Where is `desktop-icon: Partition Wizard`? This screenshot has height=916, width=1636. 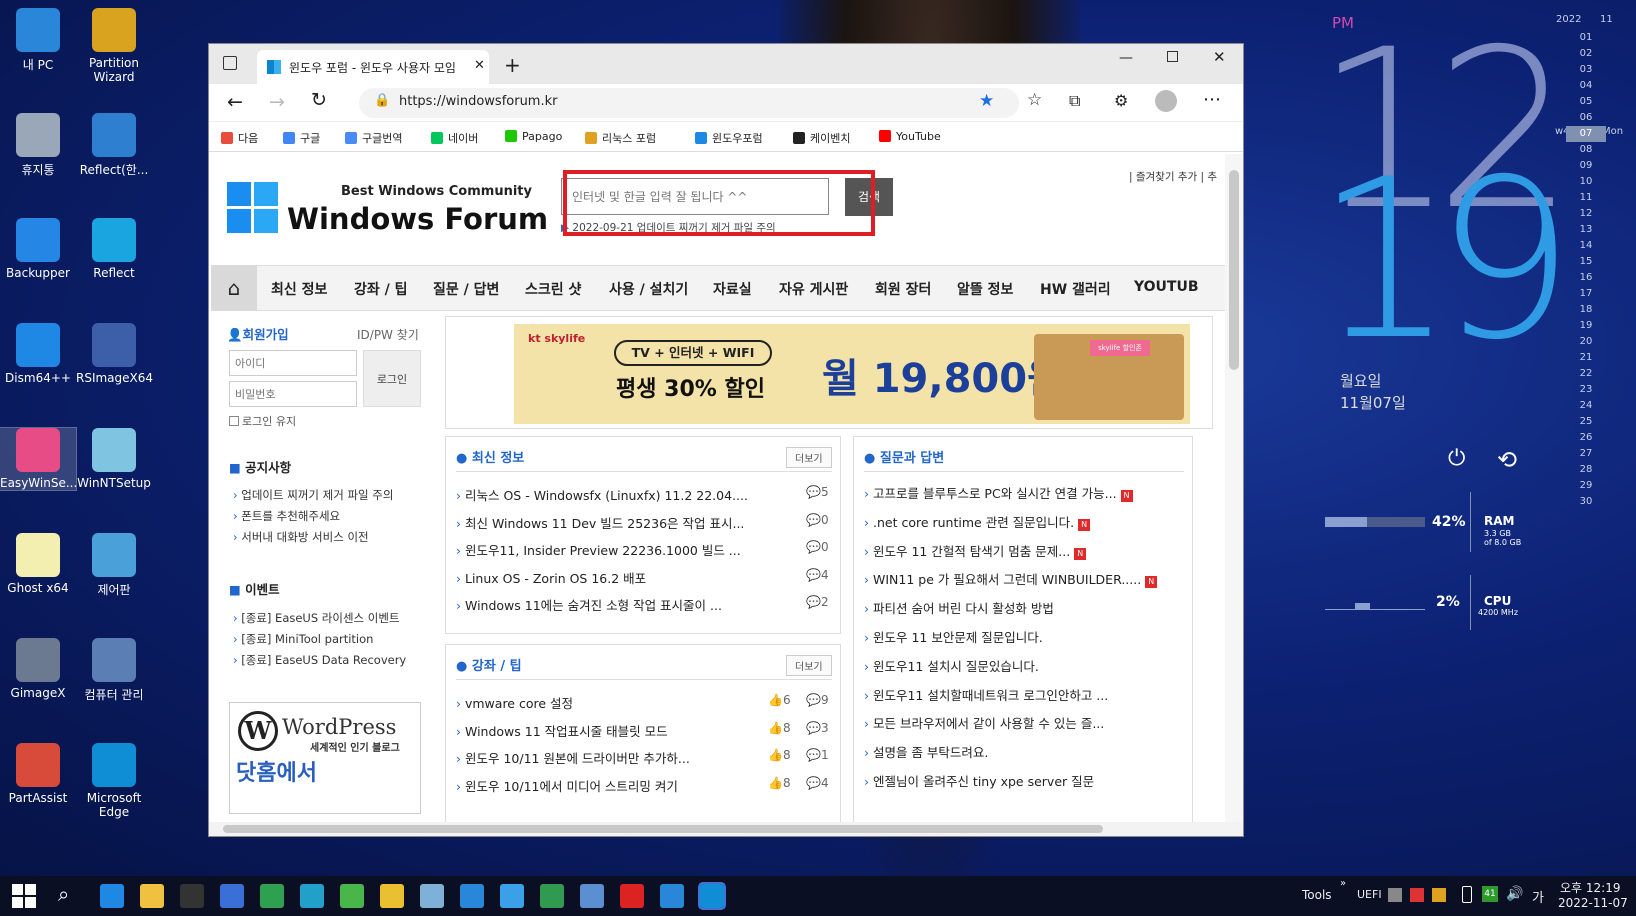
desktop-icon: Partition Wizard is located at coordinates (114, 46).